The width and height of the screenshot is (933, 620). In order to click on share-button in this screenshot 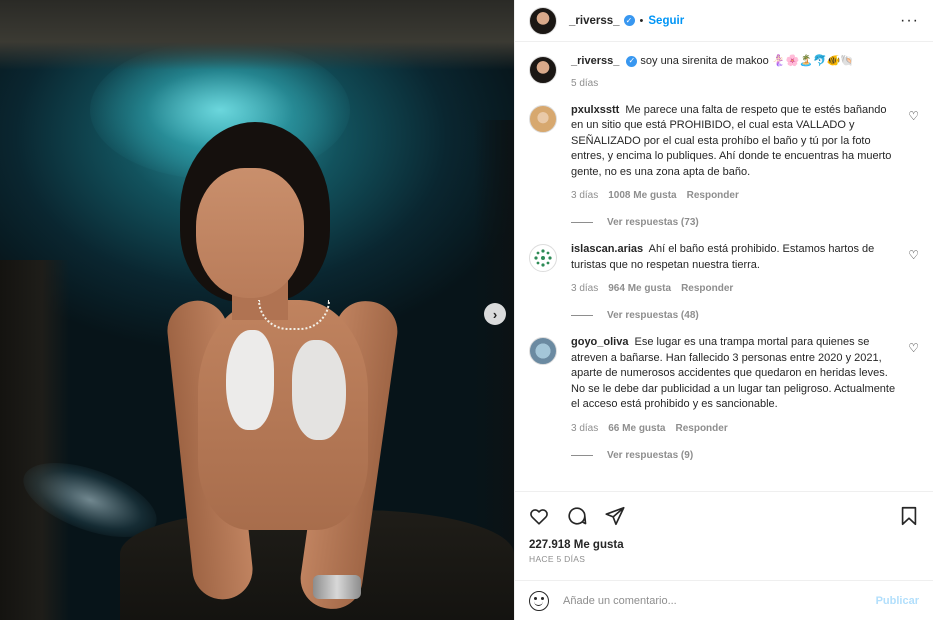, I will do `click(615, 516)`.